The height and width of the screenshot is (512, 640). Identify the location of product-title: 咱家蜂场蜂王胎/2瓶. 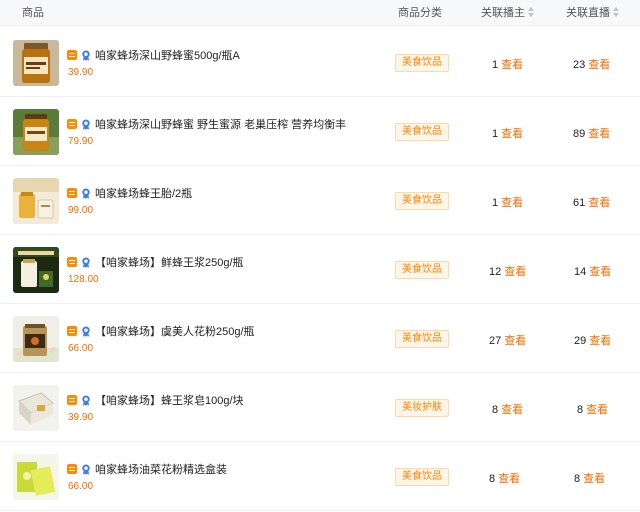
(143, 193).